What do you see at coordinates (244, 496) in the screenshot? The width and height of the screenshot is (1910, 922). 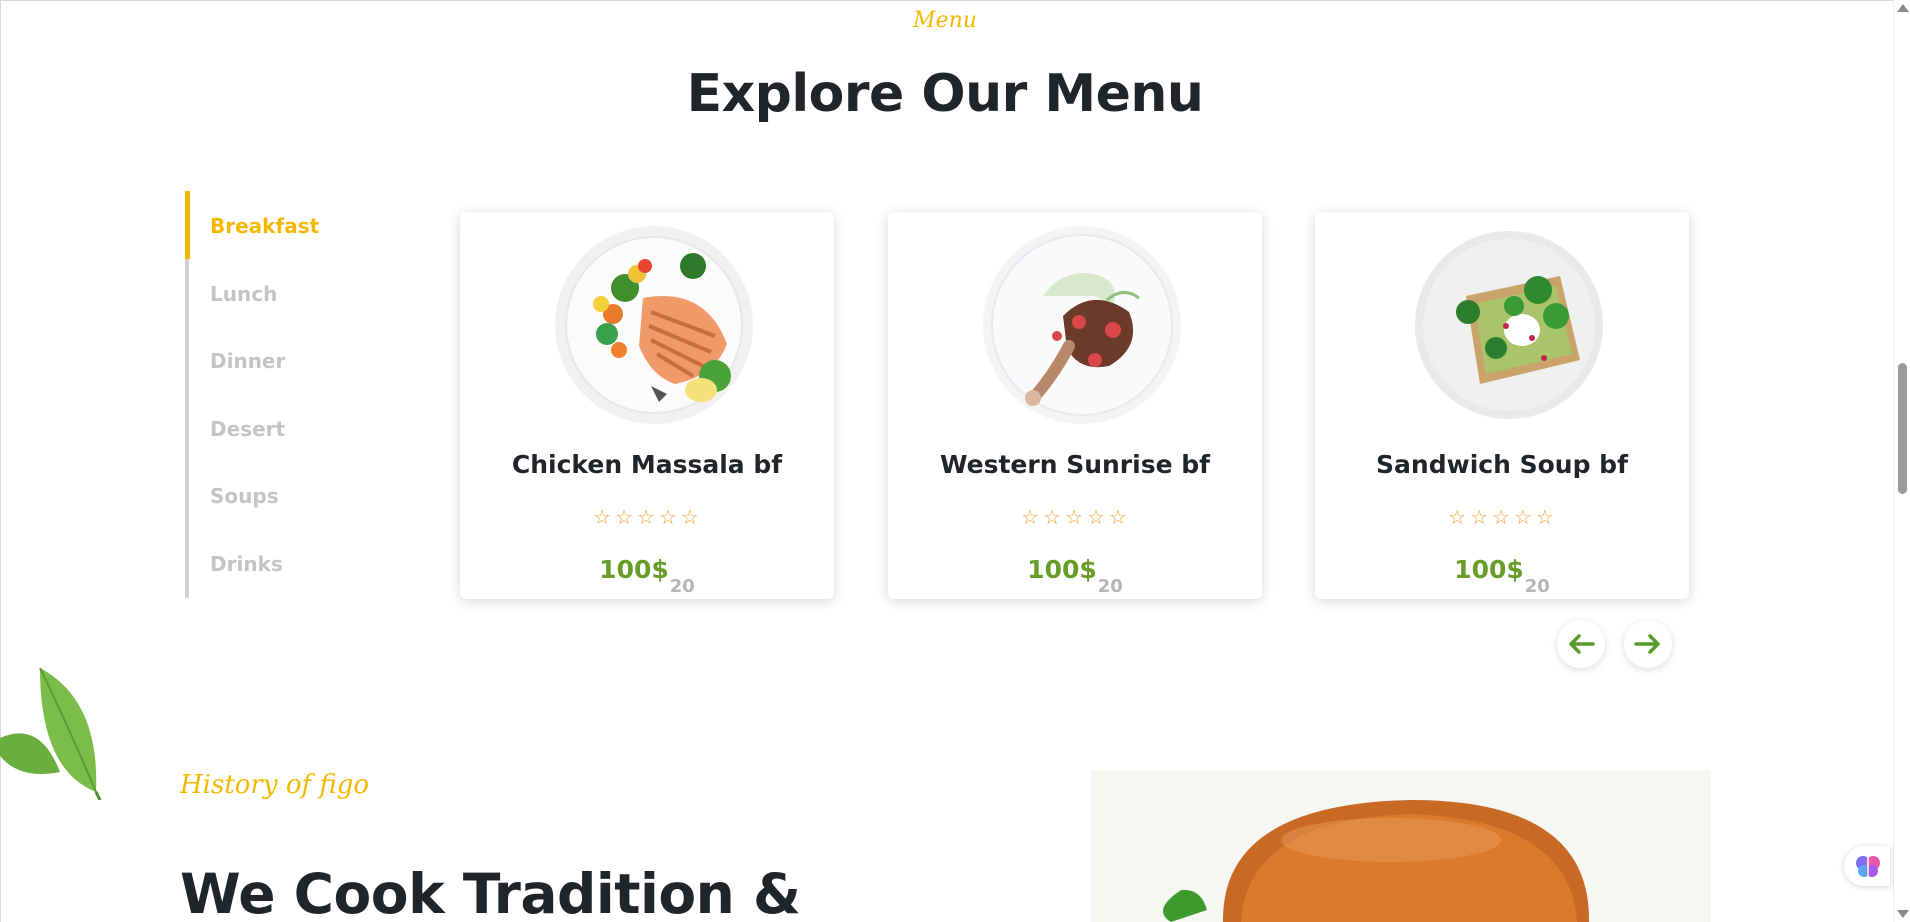 I see `tab-soups: Soups` at bounding box center [244, 496].